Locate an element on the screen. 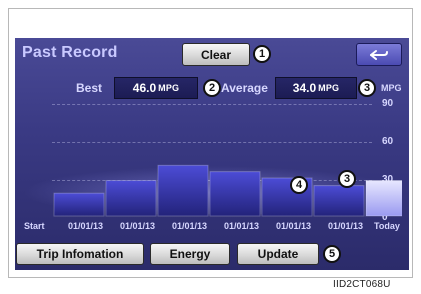  back-button is located at coordinates (379, 54).